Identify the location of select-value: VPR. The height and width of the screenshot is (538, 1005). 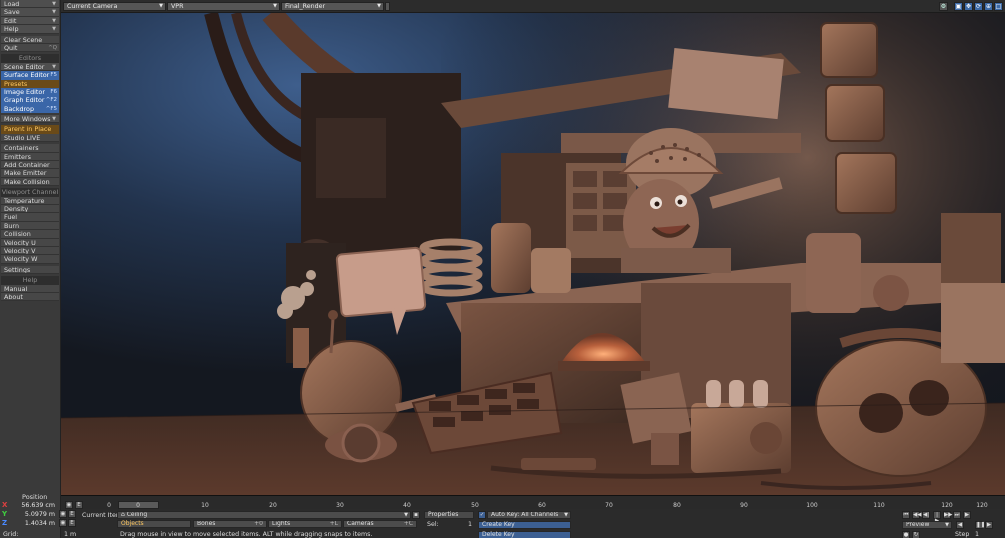
(177, 6).